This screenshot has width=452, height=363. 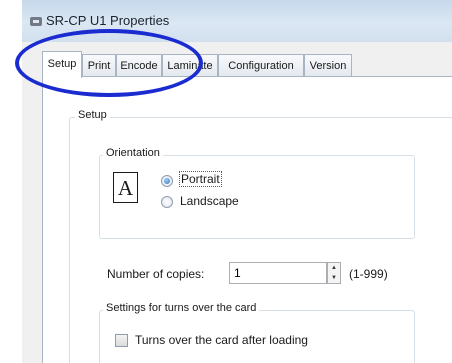 I want to click on page-icon-glyph: A, so click(x=126, y=188).